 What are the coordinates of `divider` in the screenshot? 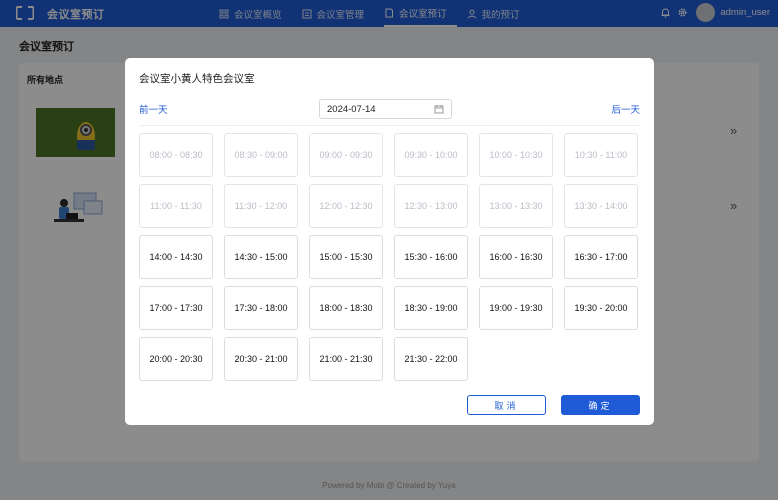 It's located at (389, 125).